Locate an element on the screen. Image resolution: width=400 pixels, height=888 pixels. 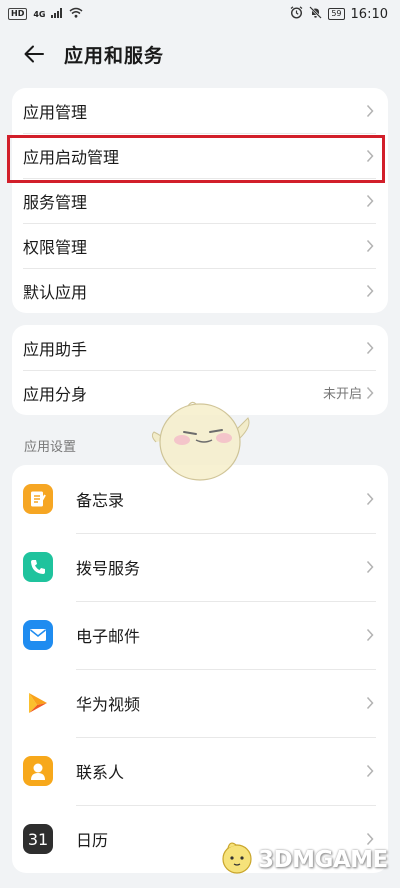
app-row-video: 华为视频 is located at coordinates (200, 703).